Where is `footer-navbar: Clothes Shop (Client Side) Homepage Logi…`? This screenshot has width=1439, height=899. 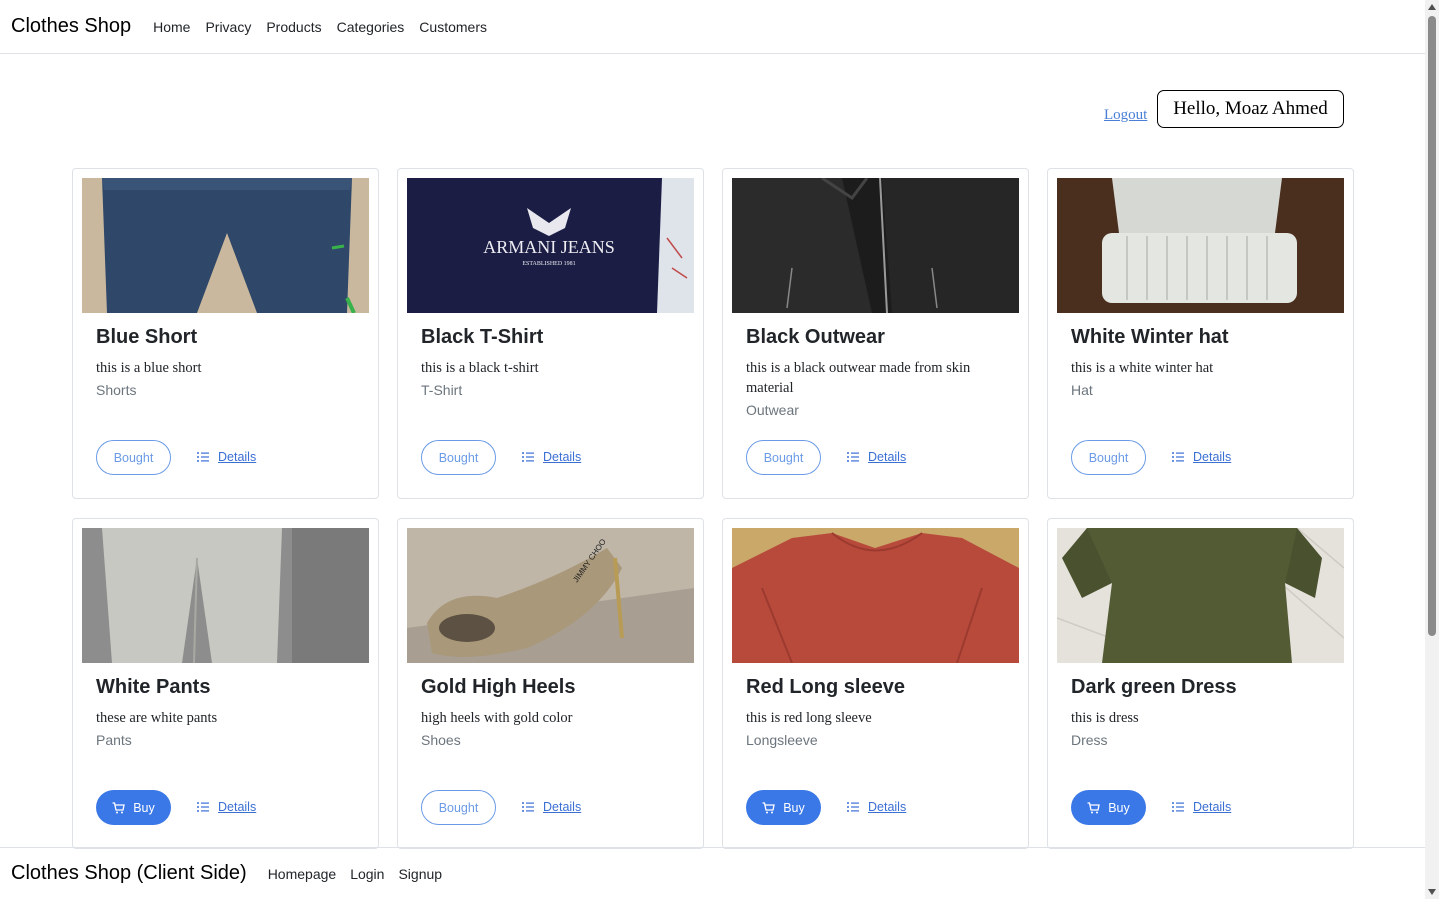 footer-navbar: Clothes Shop (Client Side) Homepage Logi… is located at coordinates (712, 873).